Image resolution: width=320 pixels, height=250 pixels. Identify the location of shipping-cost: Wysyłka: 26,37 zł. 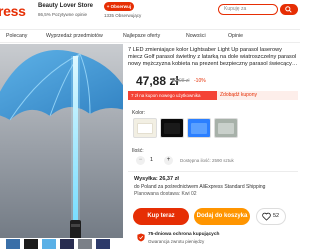
(156, 179).